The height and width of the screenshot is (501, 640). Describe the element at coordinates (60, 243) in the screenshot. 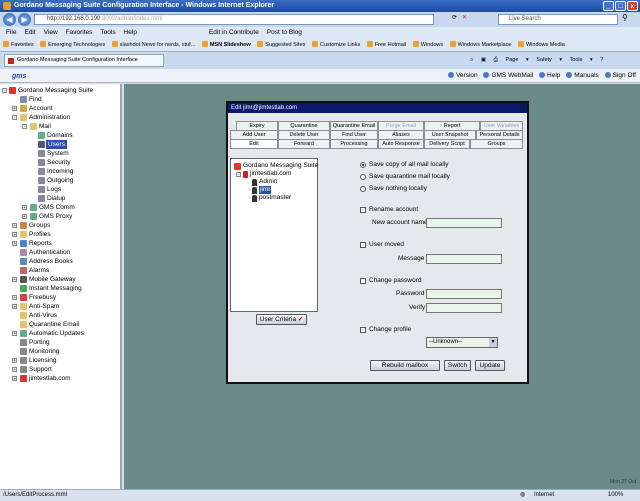

I see `tree-reports: + Reports` at that location.